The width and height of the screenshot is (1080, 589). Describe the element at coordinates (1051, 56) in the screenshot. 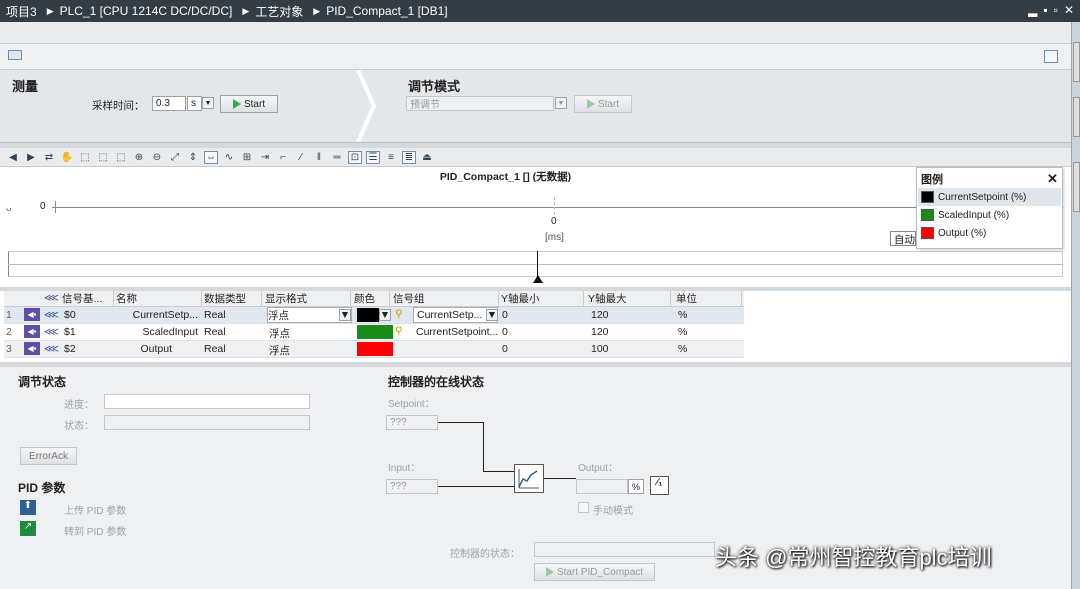

I see `panel-layout-icon` at that location.